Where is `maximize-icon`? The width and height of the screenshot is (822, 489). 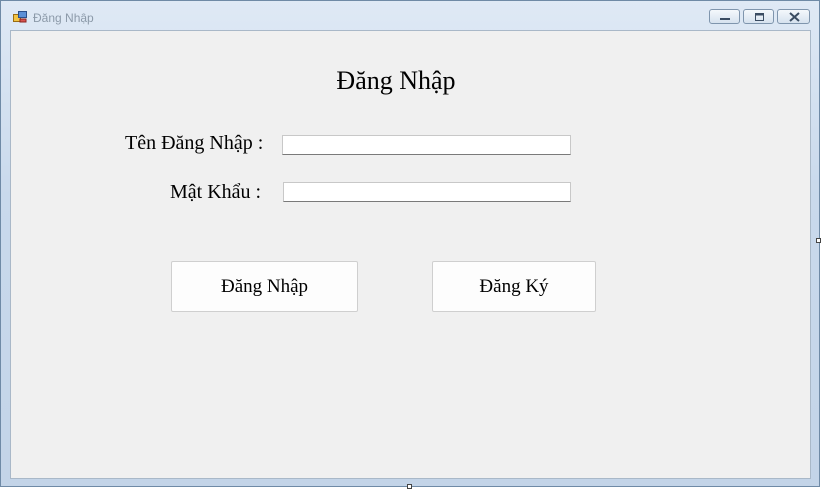 maximize-icon is located at coordinates (759, 17).